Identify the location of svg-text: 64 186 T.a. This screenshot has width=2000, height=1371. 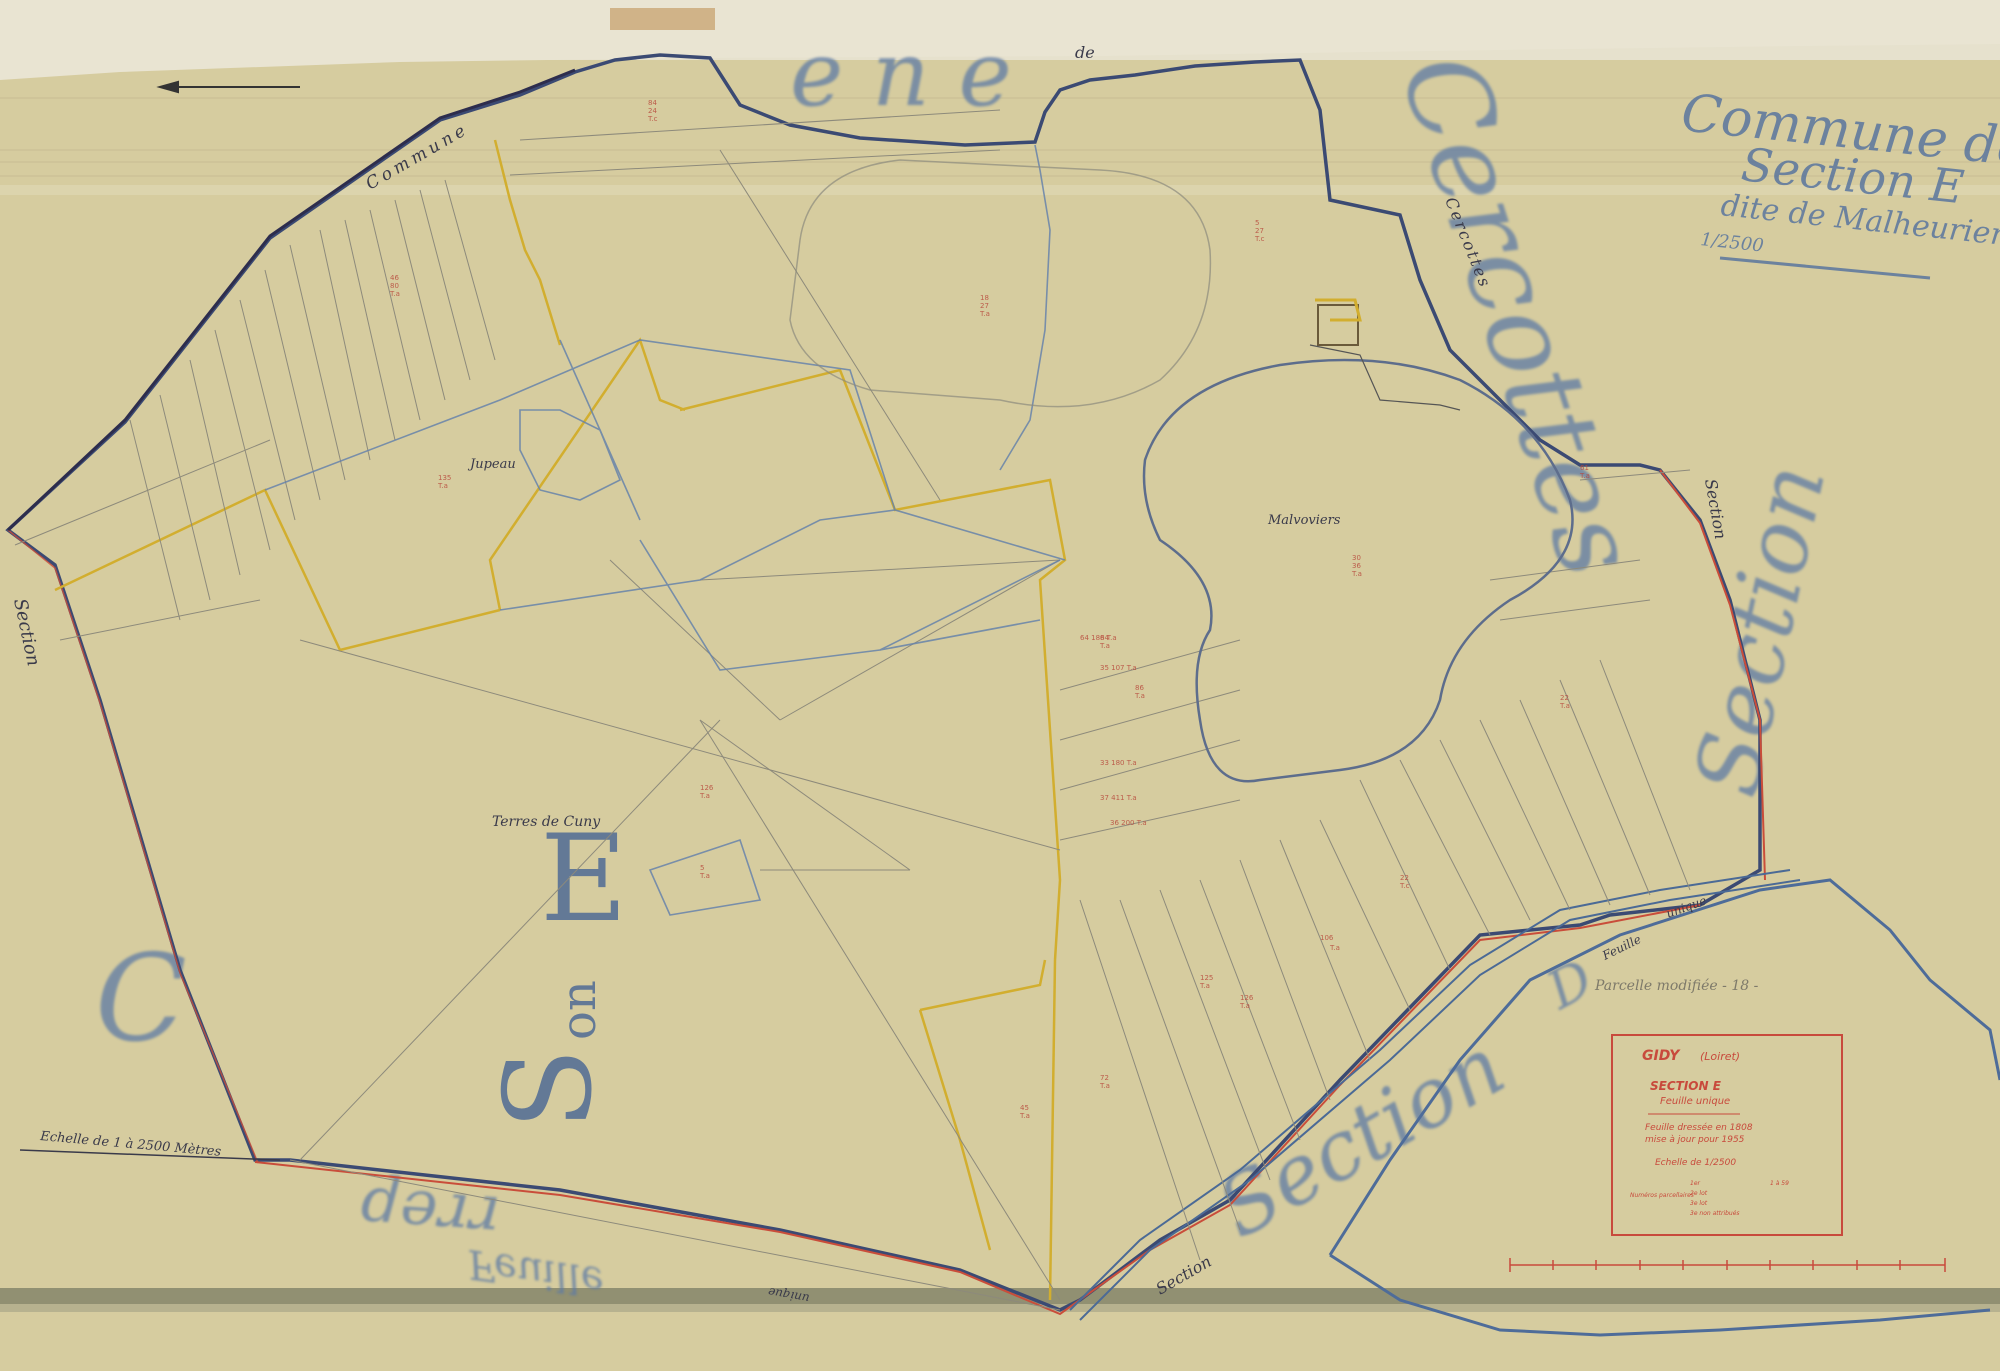
(1098, 638).